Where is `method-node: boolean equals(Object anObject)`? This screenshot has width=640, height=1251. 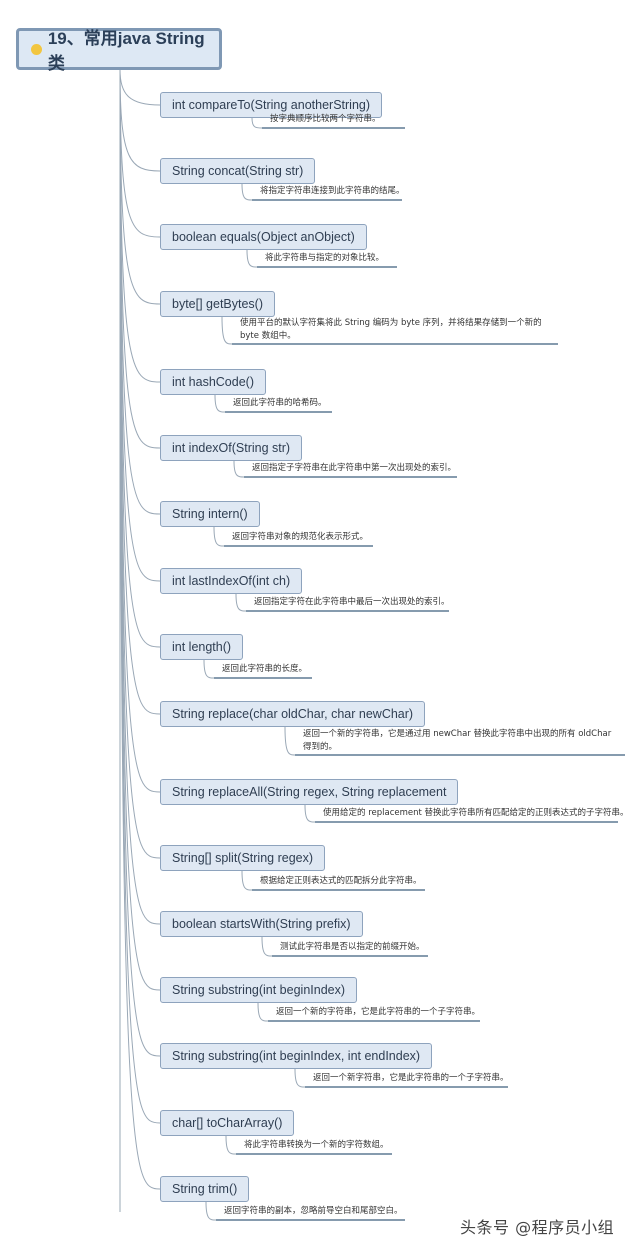
method-node: boolean equals(Object anObject) is located at coordinates (263, 237).